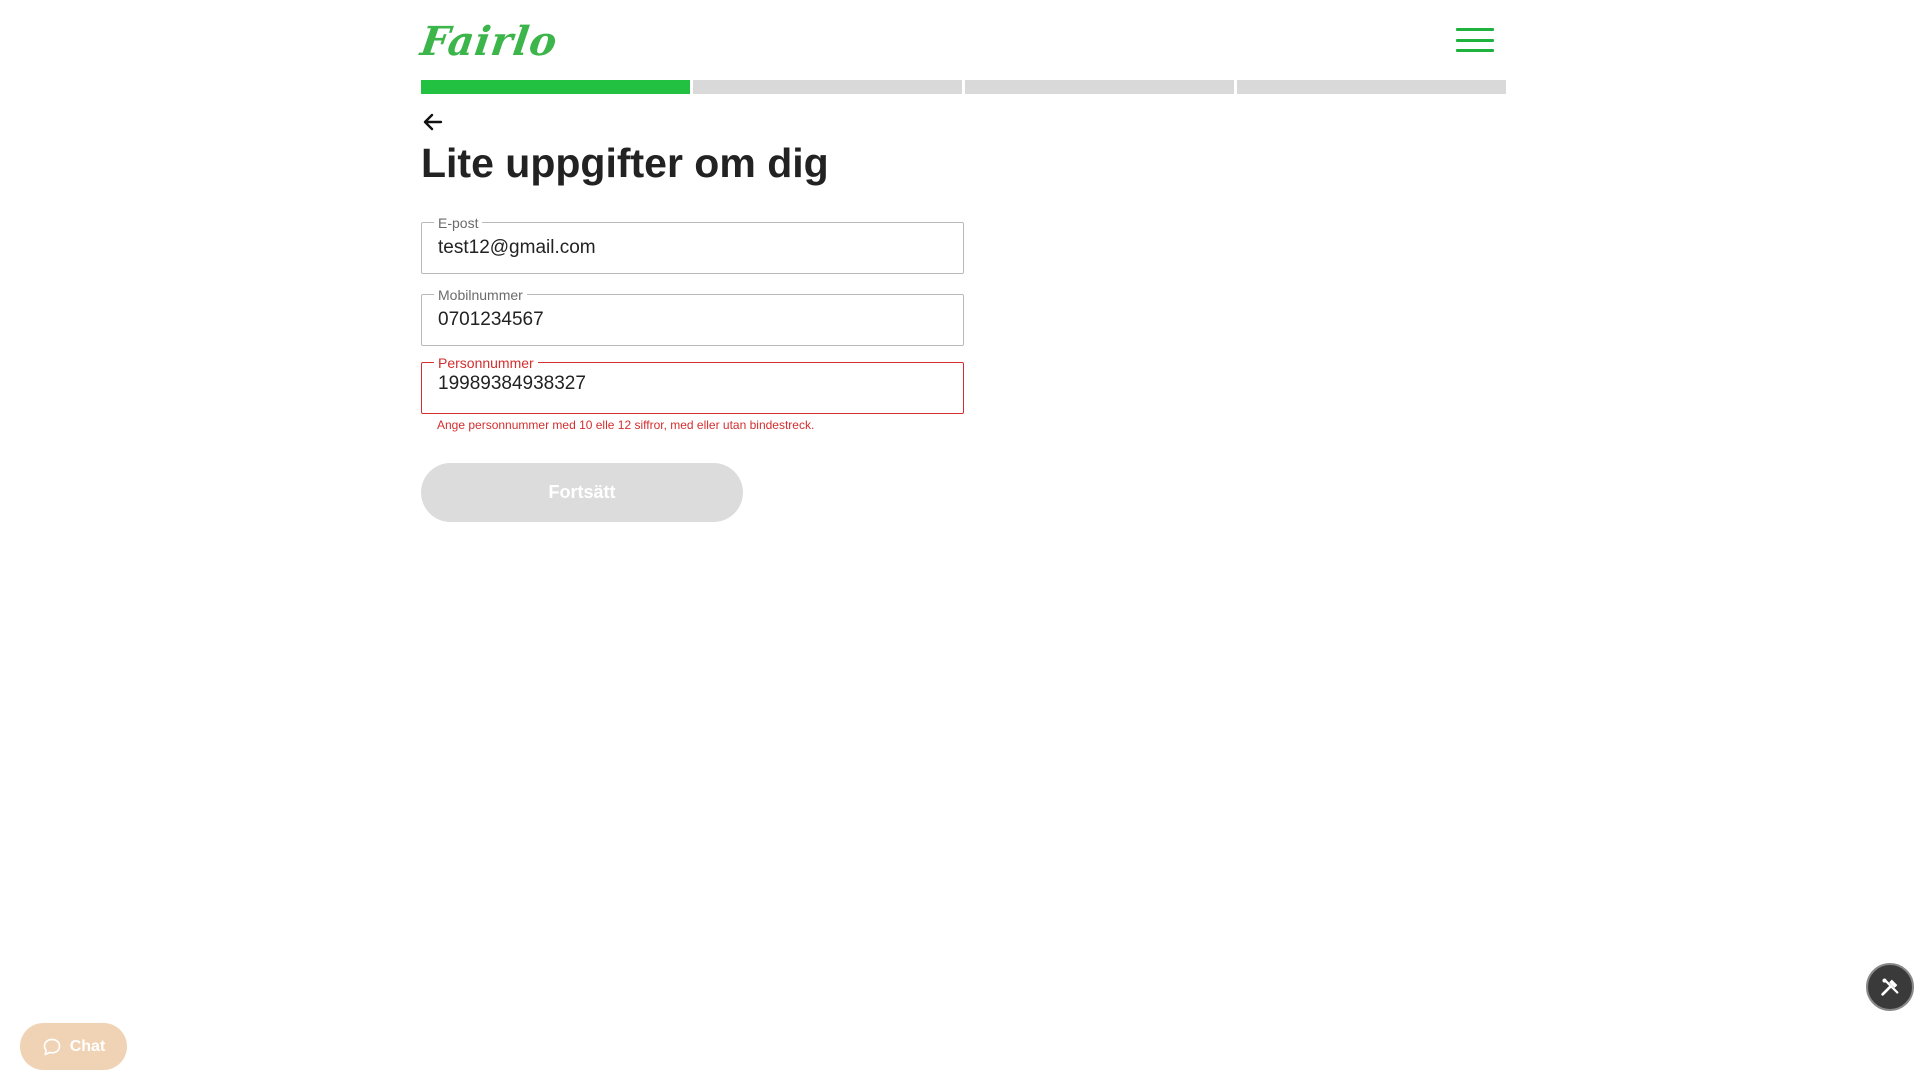 The image size is (1920, 1080). Describe the element at coordinates (1475, 29) in the screenshot. I see `hamburger-icon` at that location.